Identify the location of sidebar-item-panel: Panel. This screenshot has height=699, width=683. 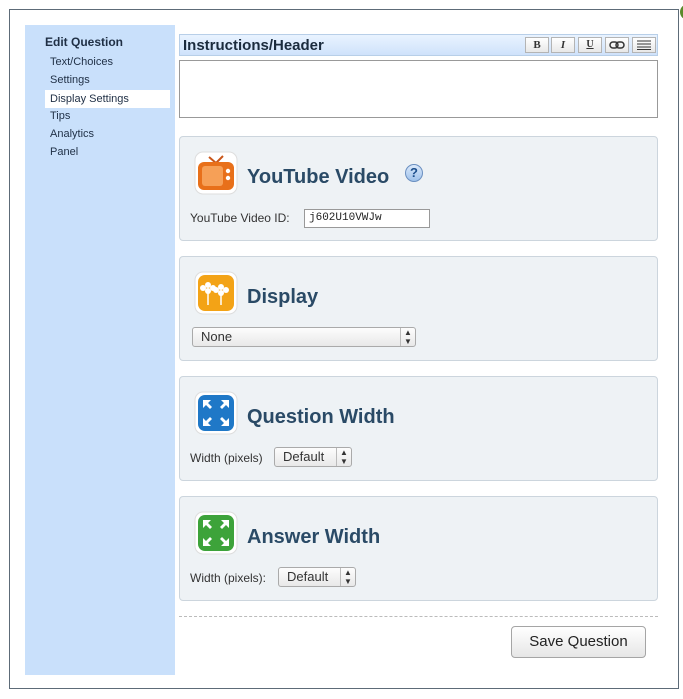
(64, 152).